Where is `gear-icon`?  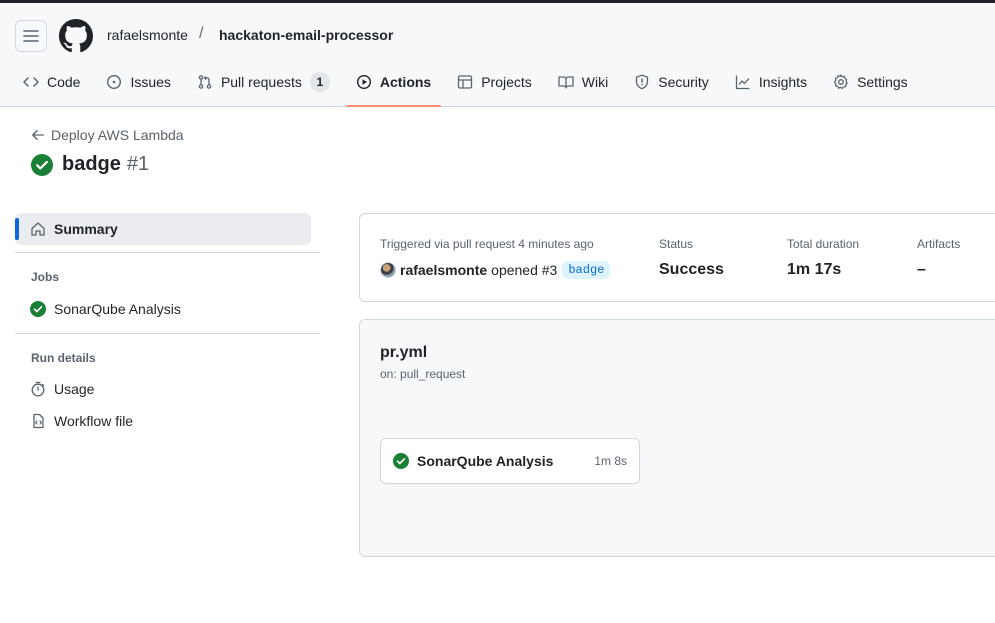 gear-icon is located at coordinates (840, 82).